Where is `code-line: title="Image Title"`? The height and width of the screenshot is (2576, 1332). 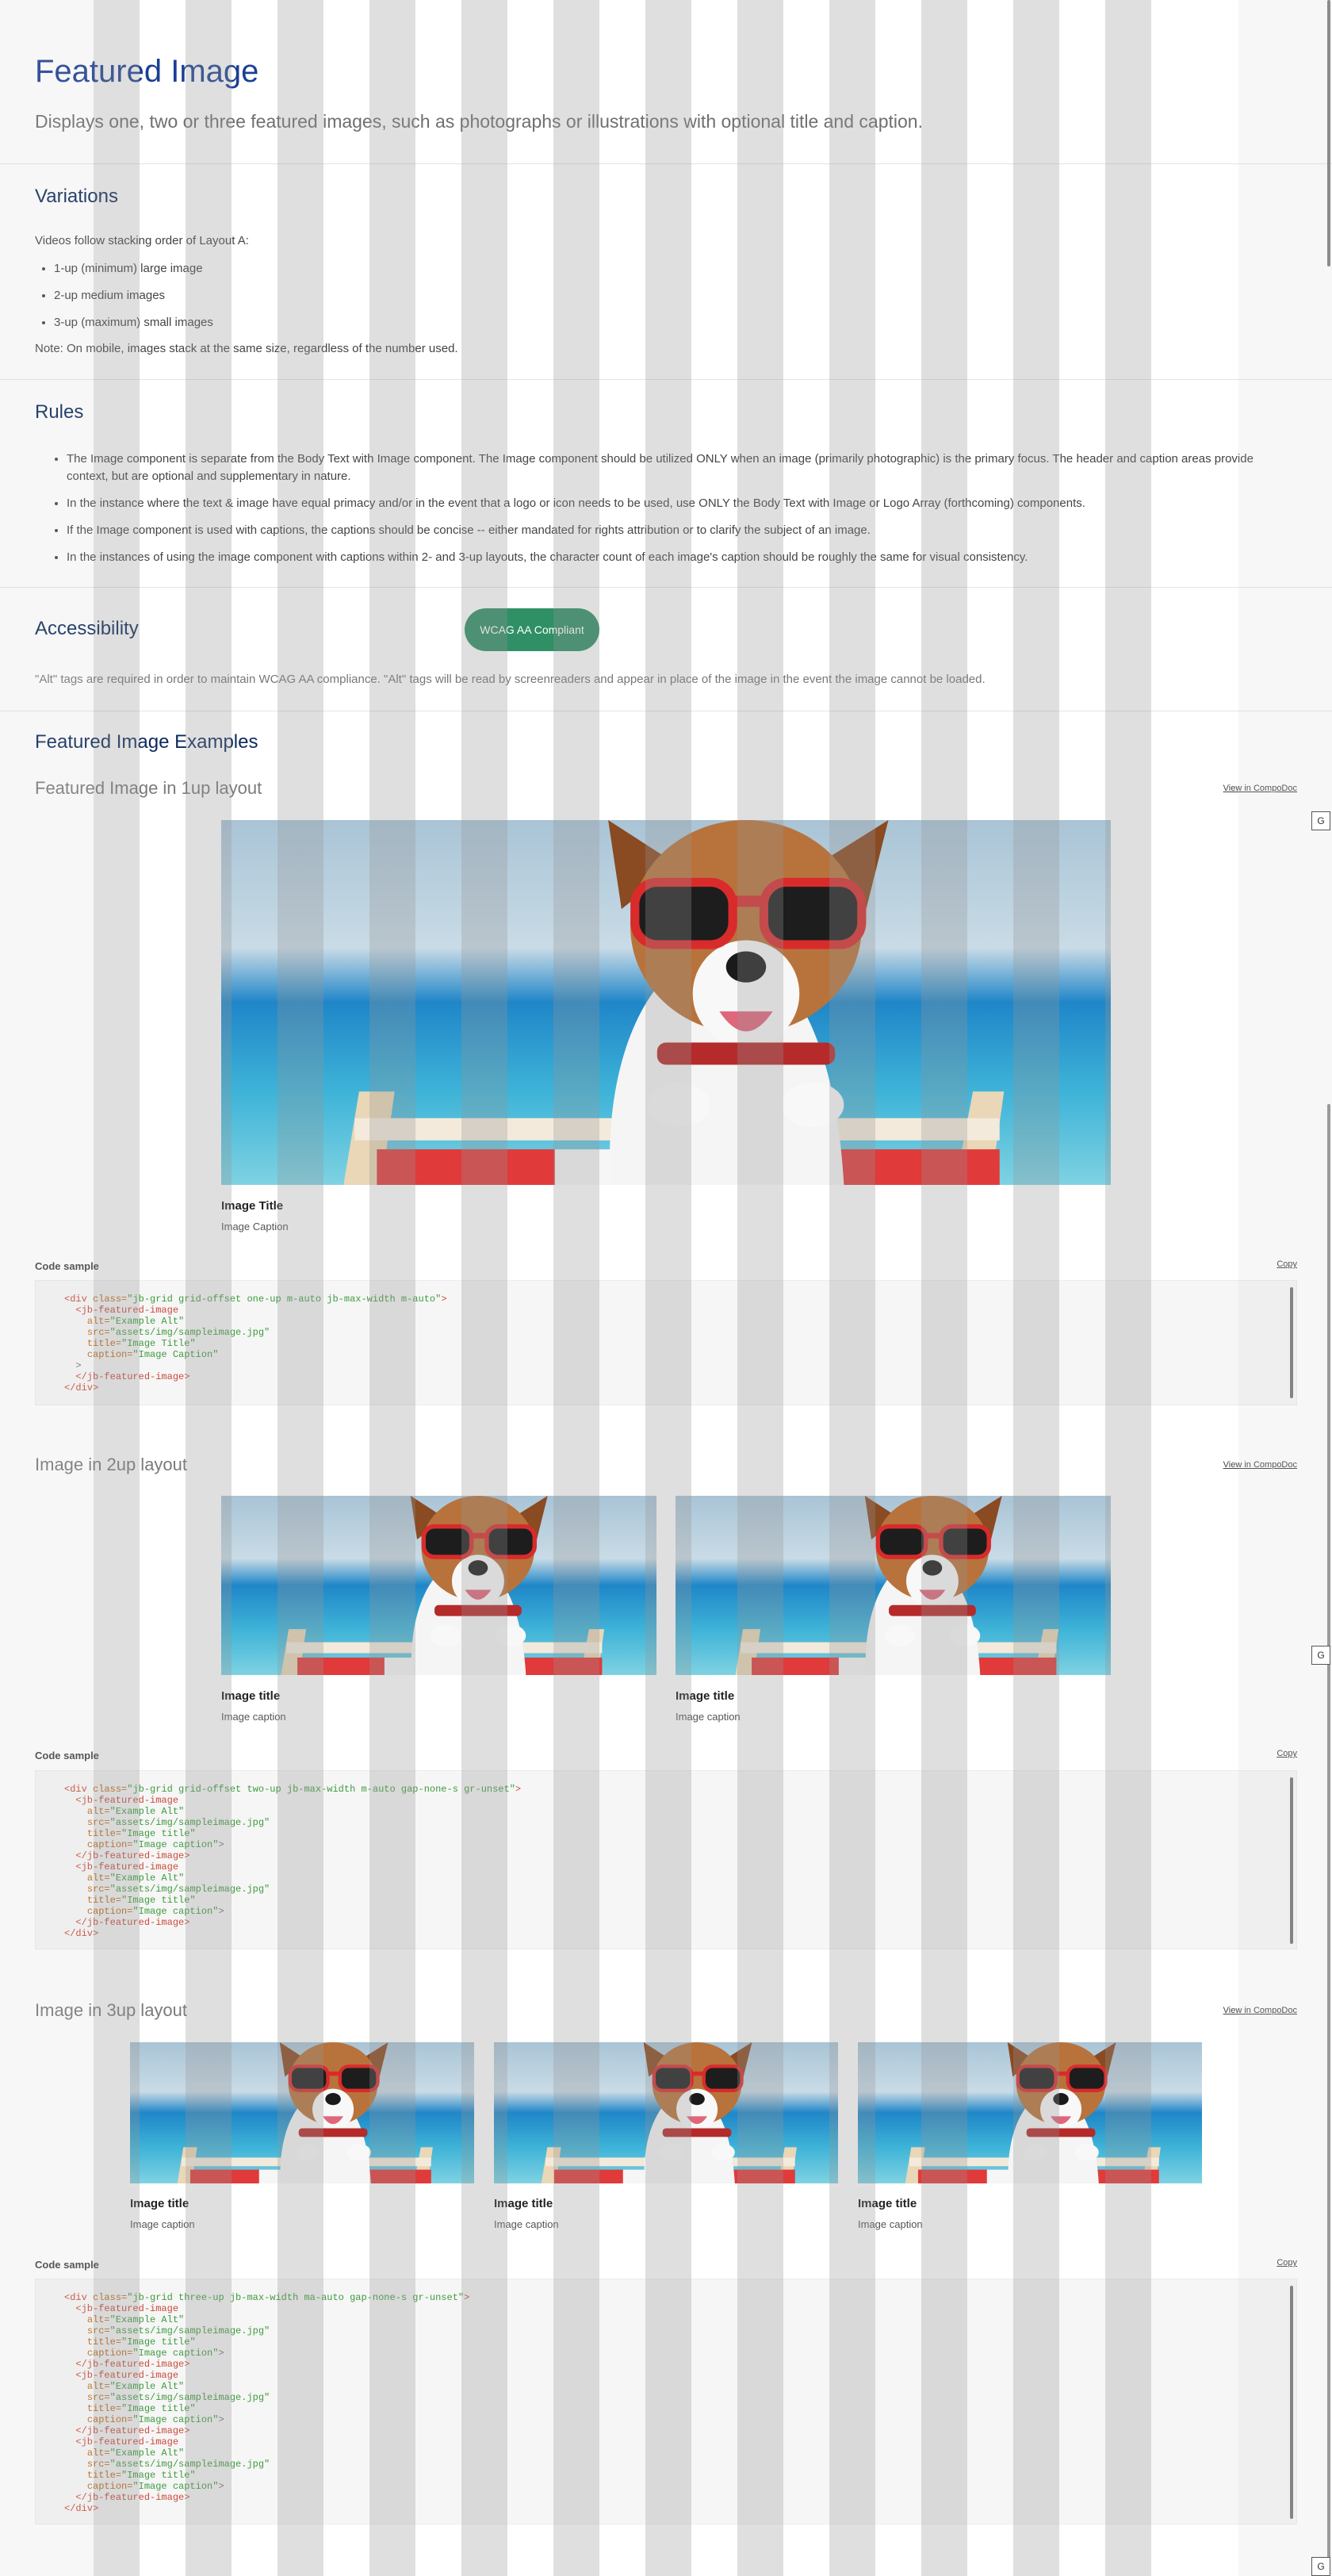 code-line: title="Image Title" is located at coordinates (141, 1343).